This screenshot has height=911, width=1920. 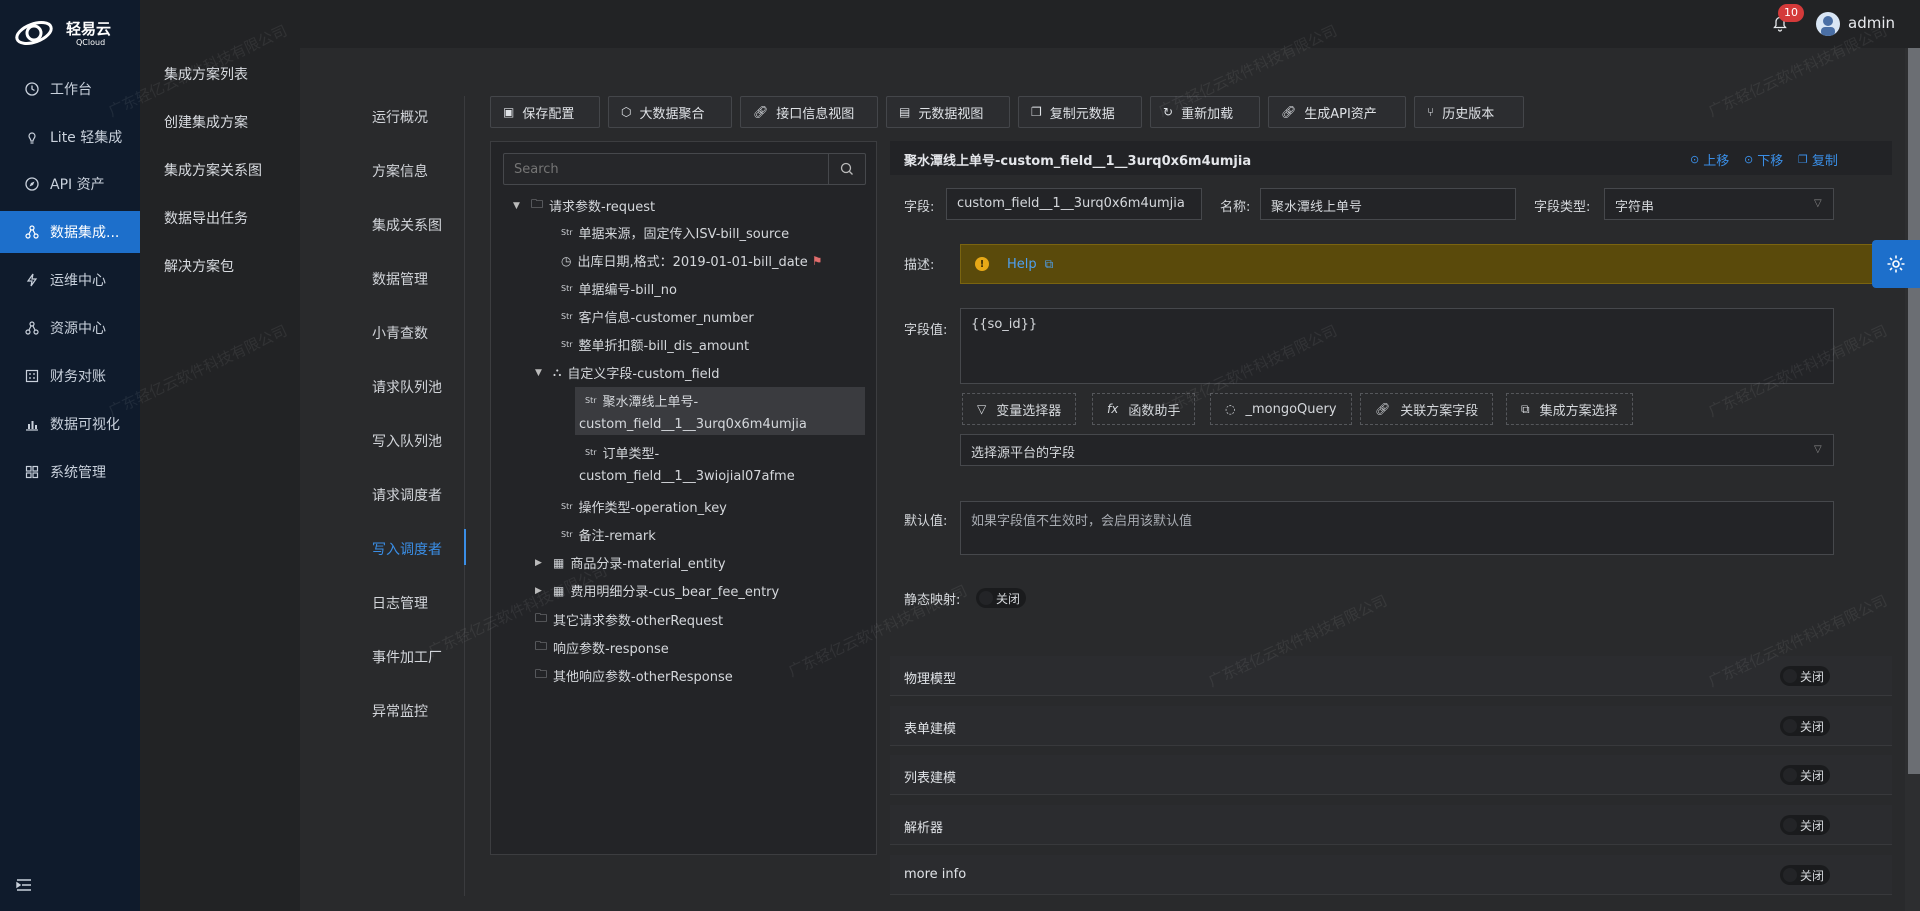 What do you see at coordinates (70, 89) in the screenshot?
I see `sidebar-item-workbench: 工作台` at bounding box center [70, 89].